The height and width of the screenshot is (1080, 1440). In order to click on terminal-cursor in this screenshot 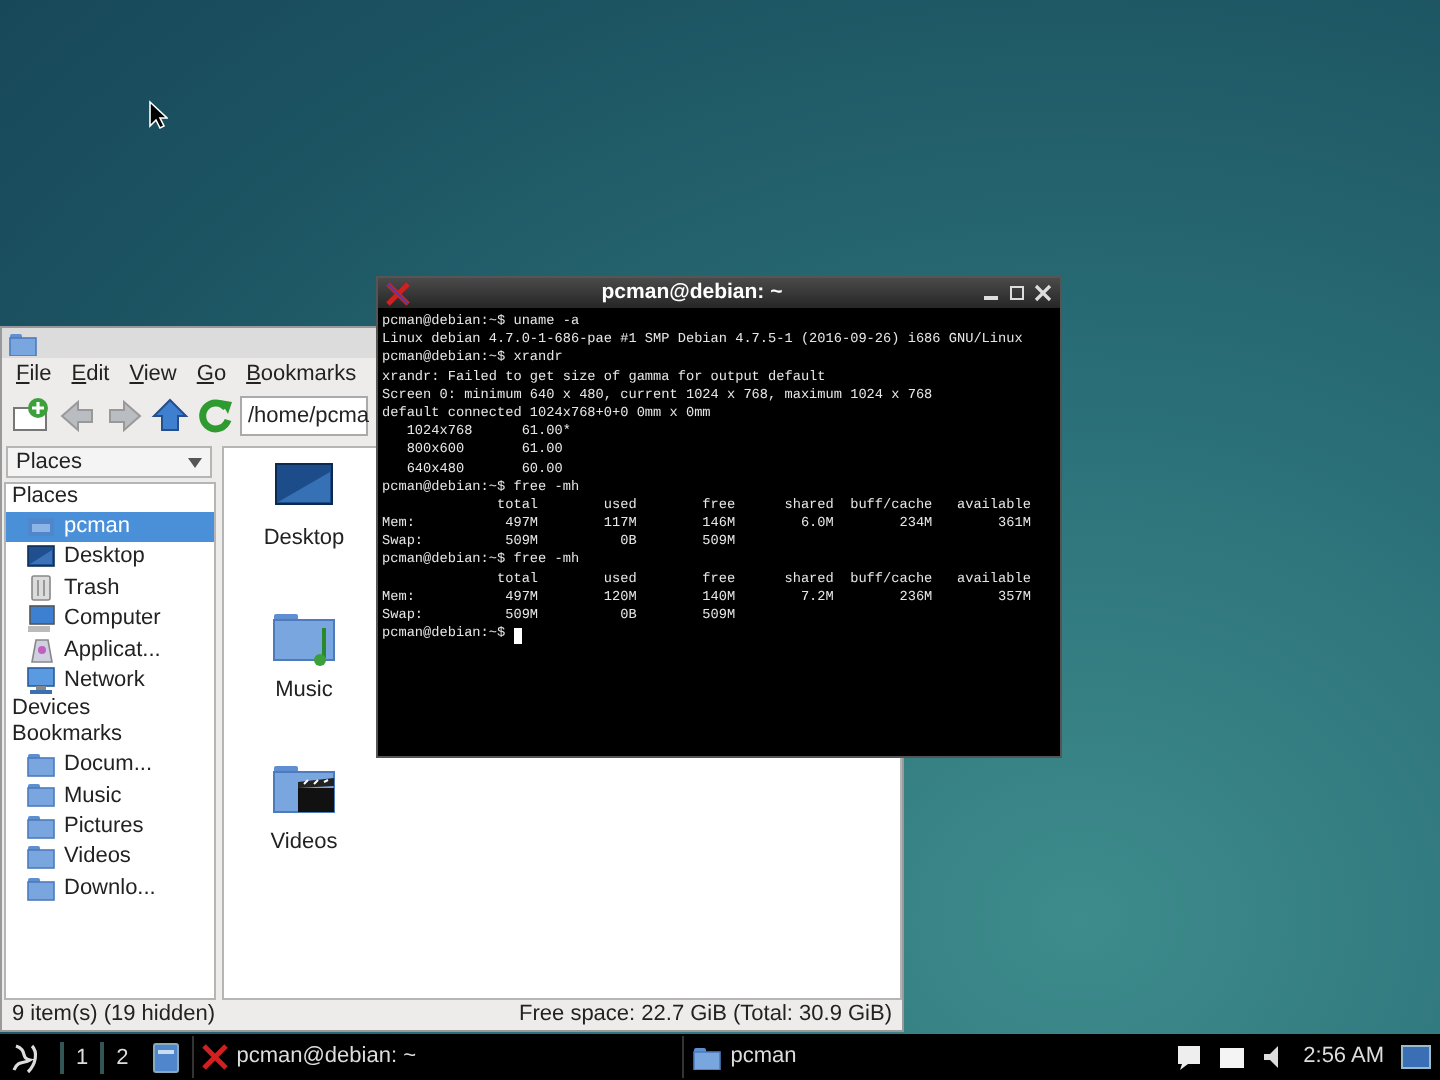, I will do `click(517, 635)`.